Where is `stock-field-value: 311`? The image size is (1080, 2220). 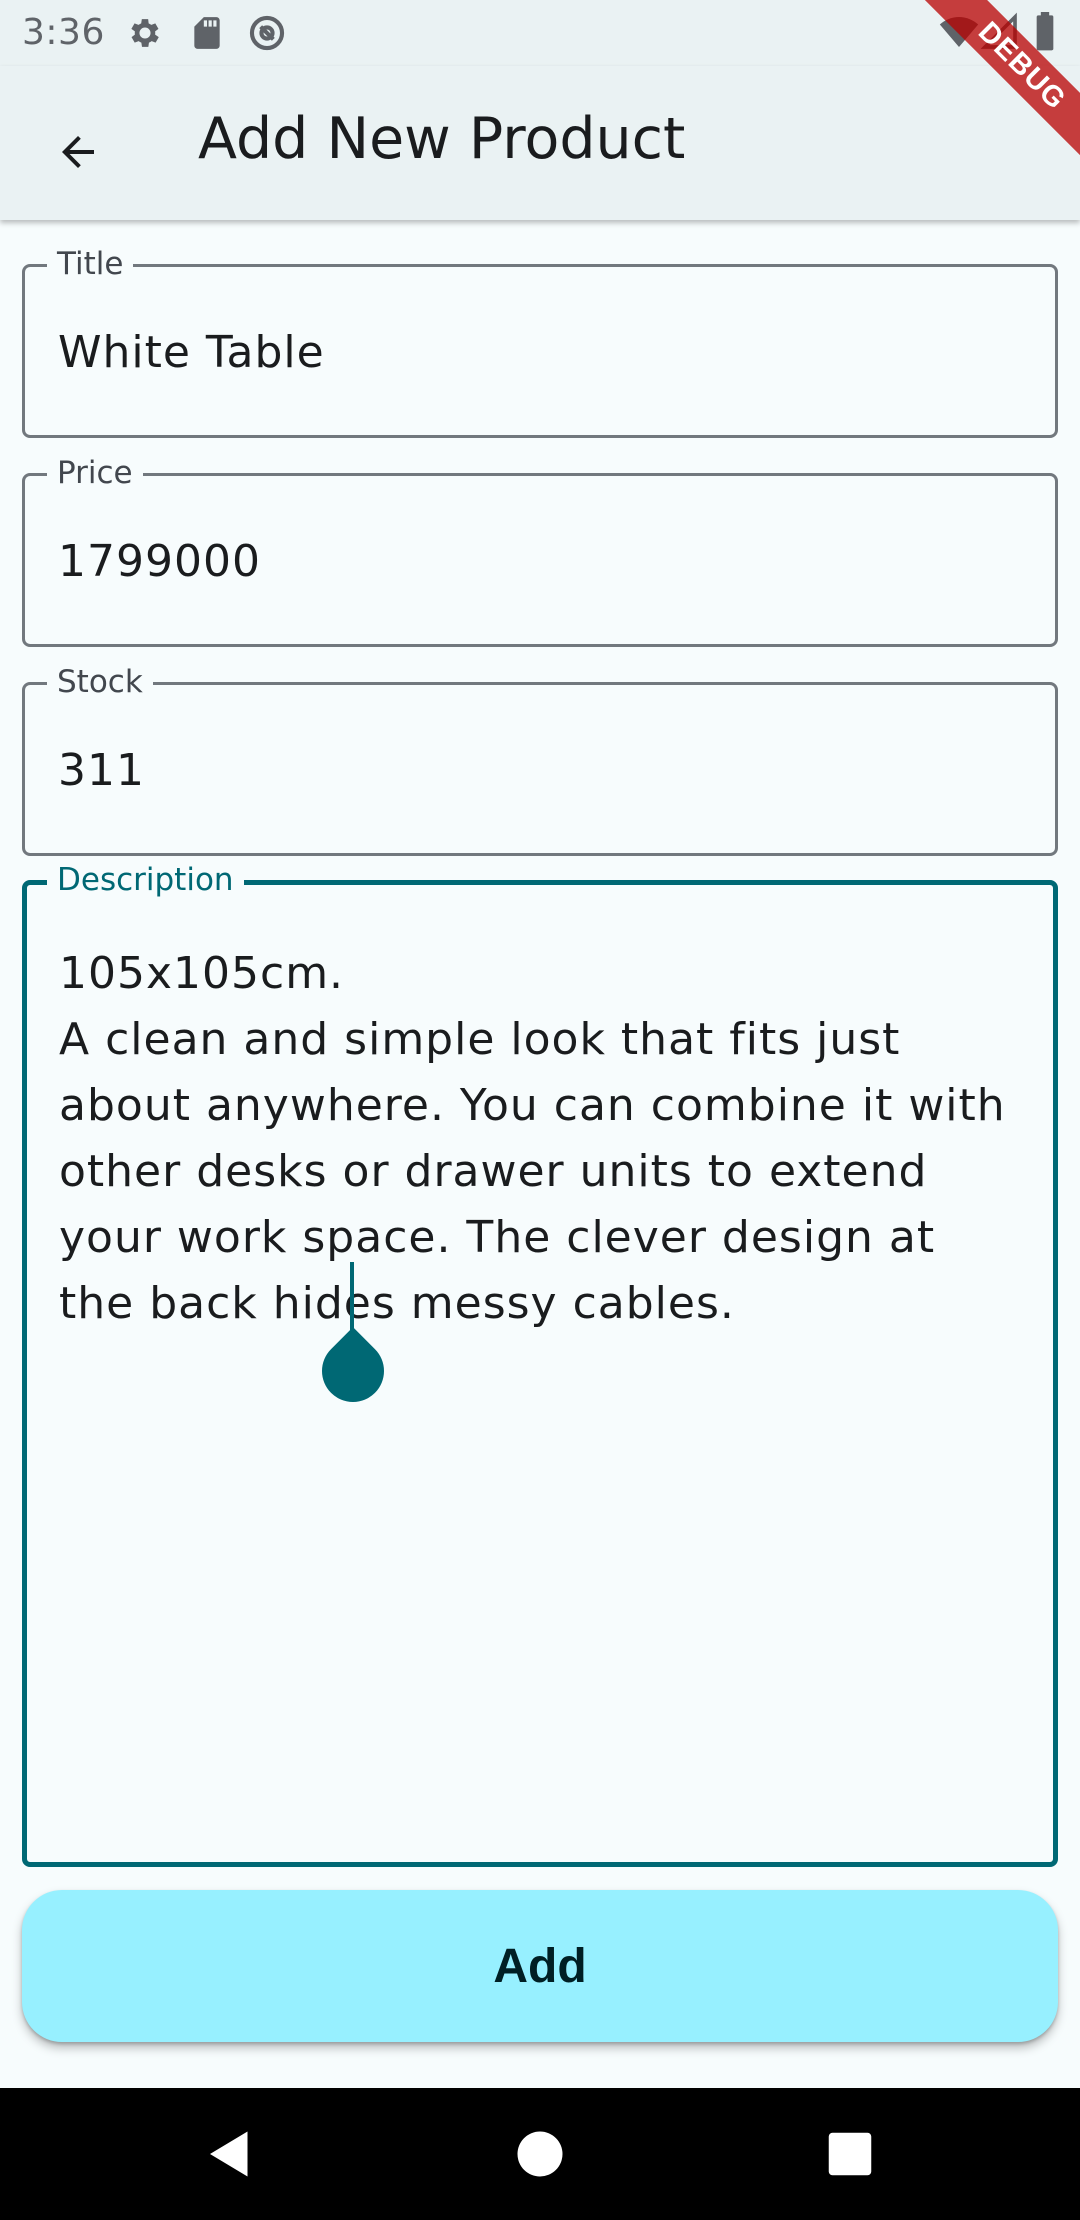
stock-field-value: 311 is located at coordinates (101, 770).